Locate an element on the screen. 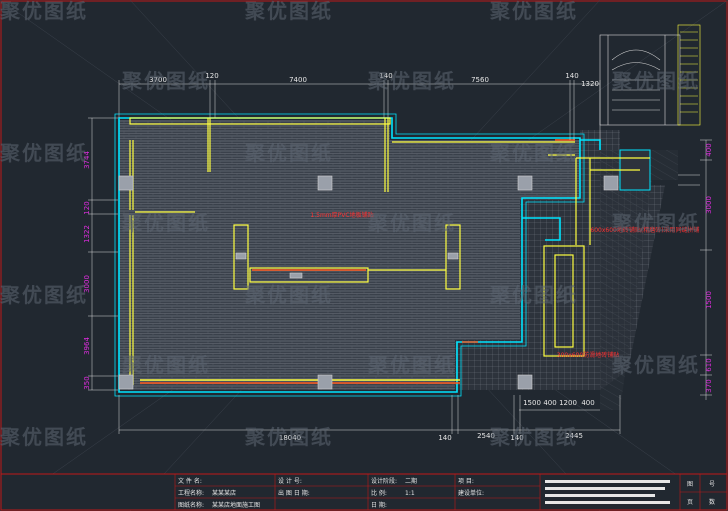 The image size is (728, 511). watermark-2: 聚优图纸 is located at coordinates (288, 11).